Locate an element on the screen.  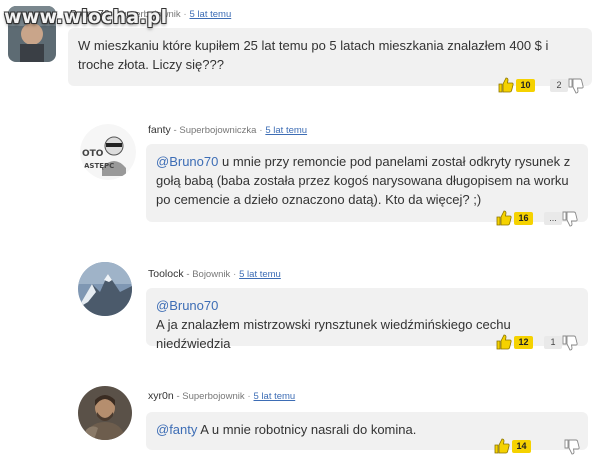
author-rank: Bojownik is located at coordinates (211, 274).